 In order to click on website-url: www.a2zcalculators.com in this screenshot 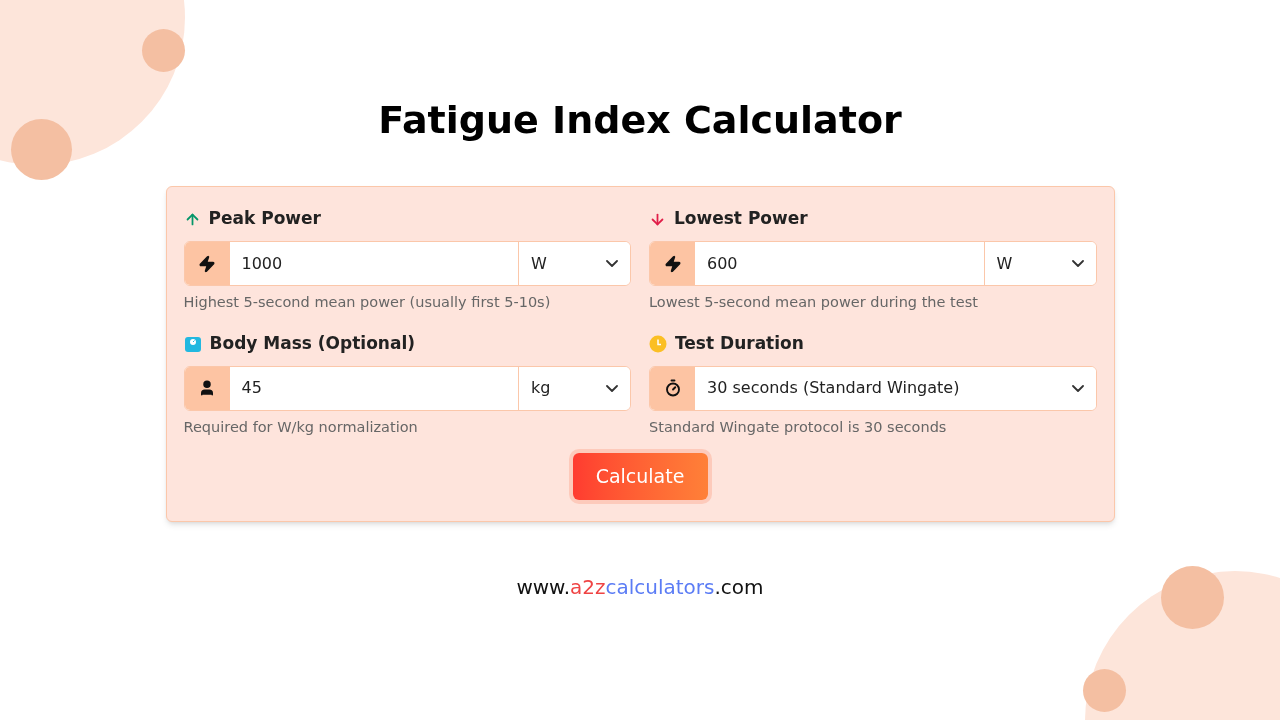, I will do `click(640, 587)`.